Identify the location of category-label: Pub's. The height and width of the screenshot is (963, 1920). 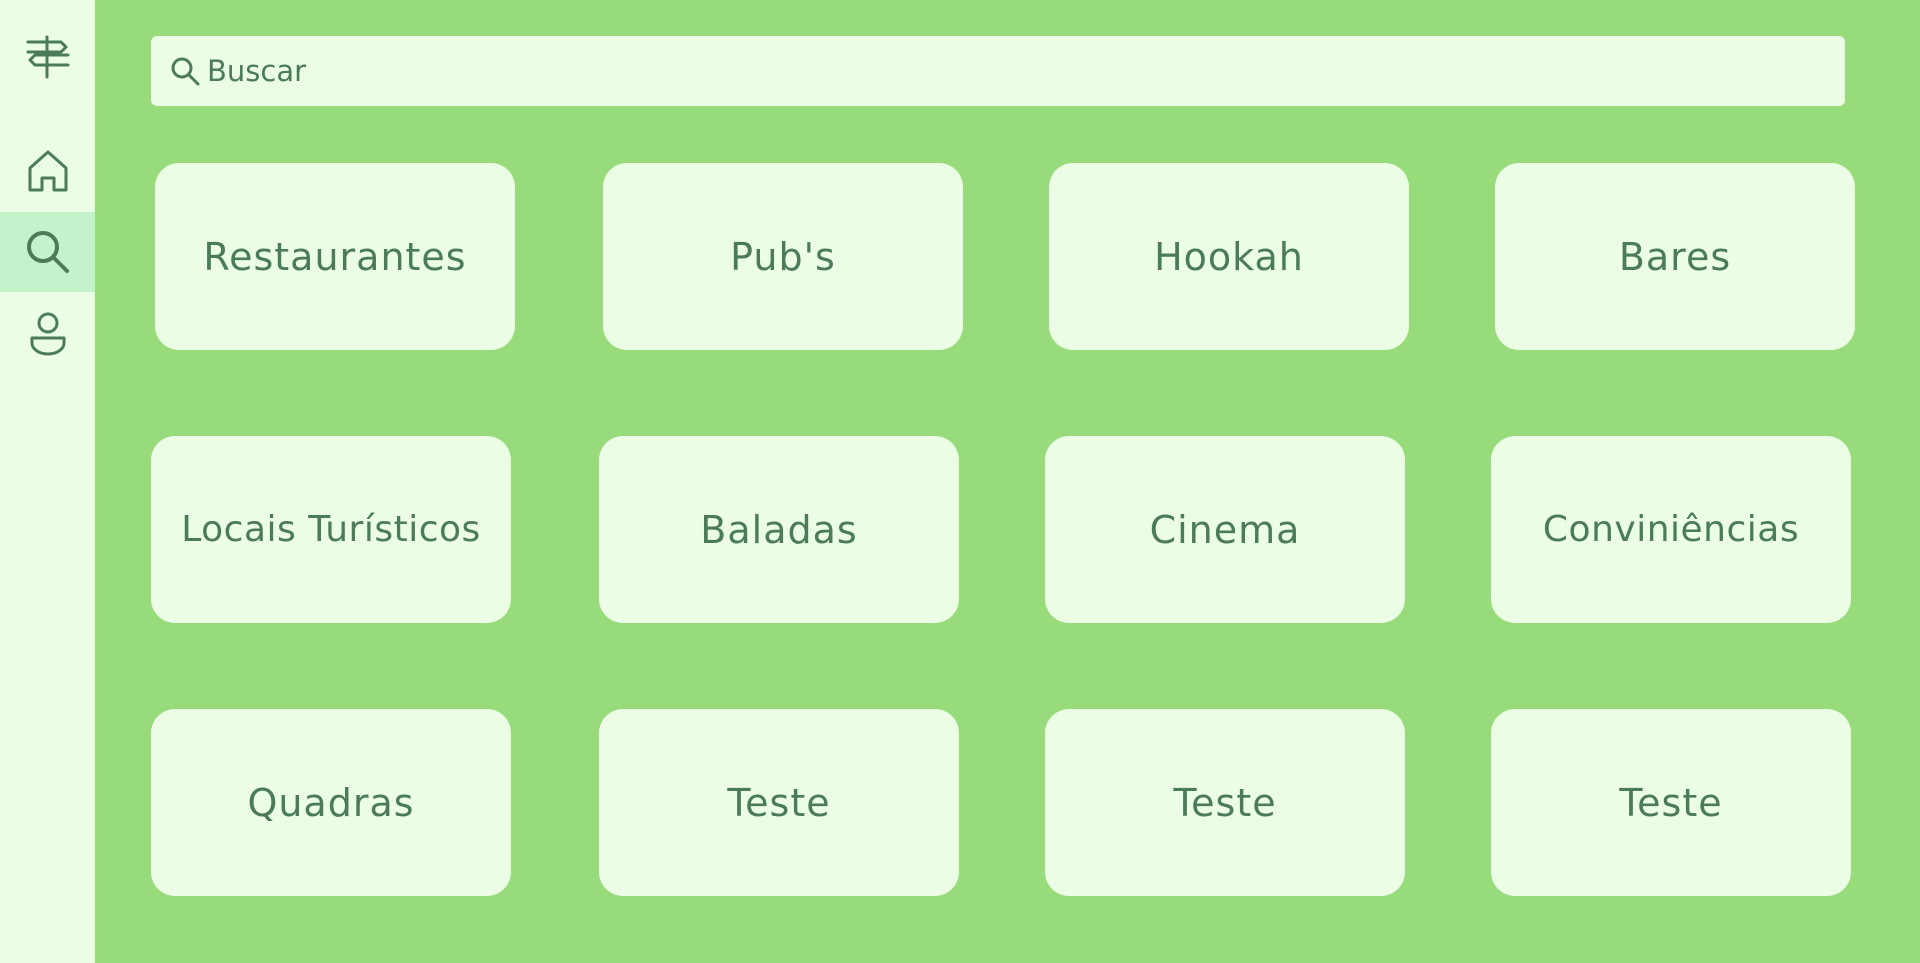
(783, 256).